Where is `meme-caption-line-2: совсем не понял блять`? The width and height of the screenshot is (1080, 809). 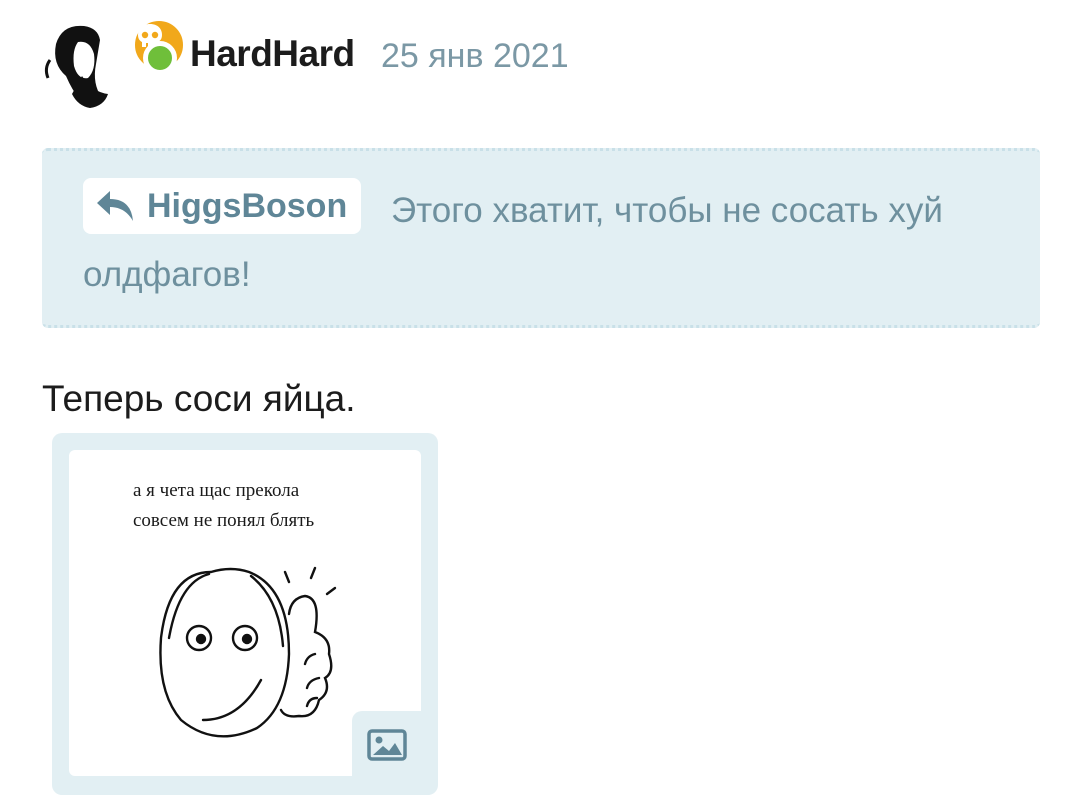
meme-caption-line-2: совсем не понял блять is located at coordinates (224, 520).